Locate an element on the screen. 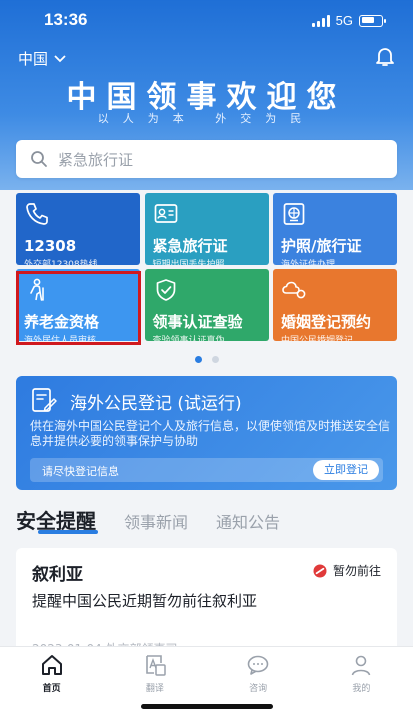 The image size is (413, 716). passport-icon is located at coordinates (294, 214).